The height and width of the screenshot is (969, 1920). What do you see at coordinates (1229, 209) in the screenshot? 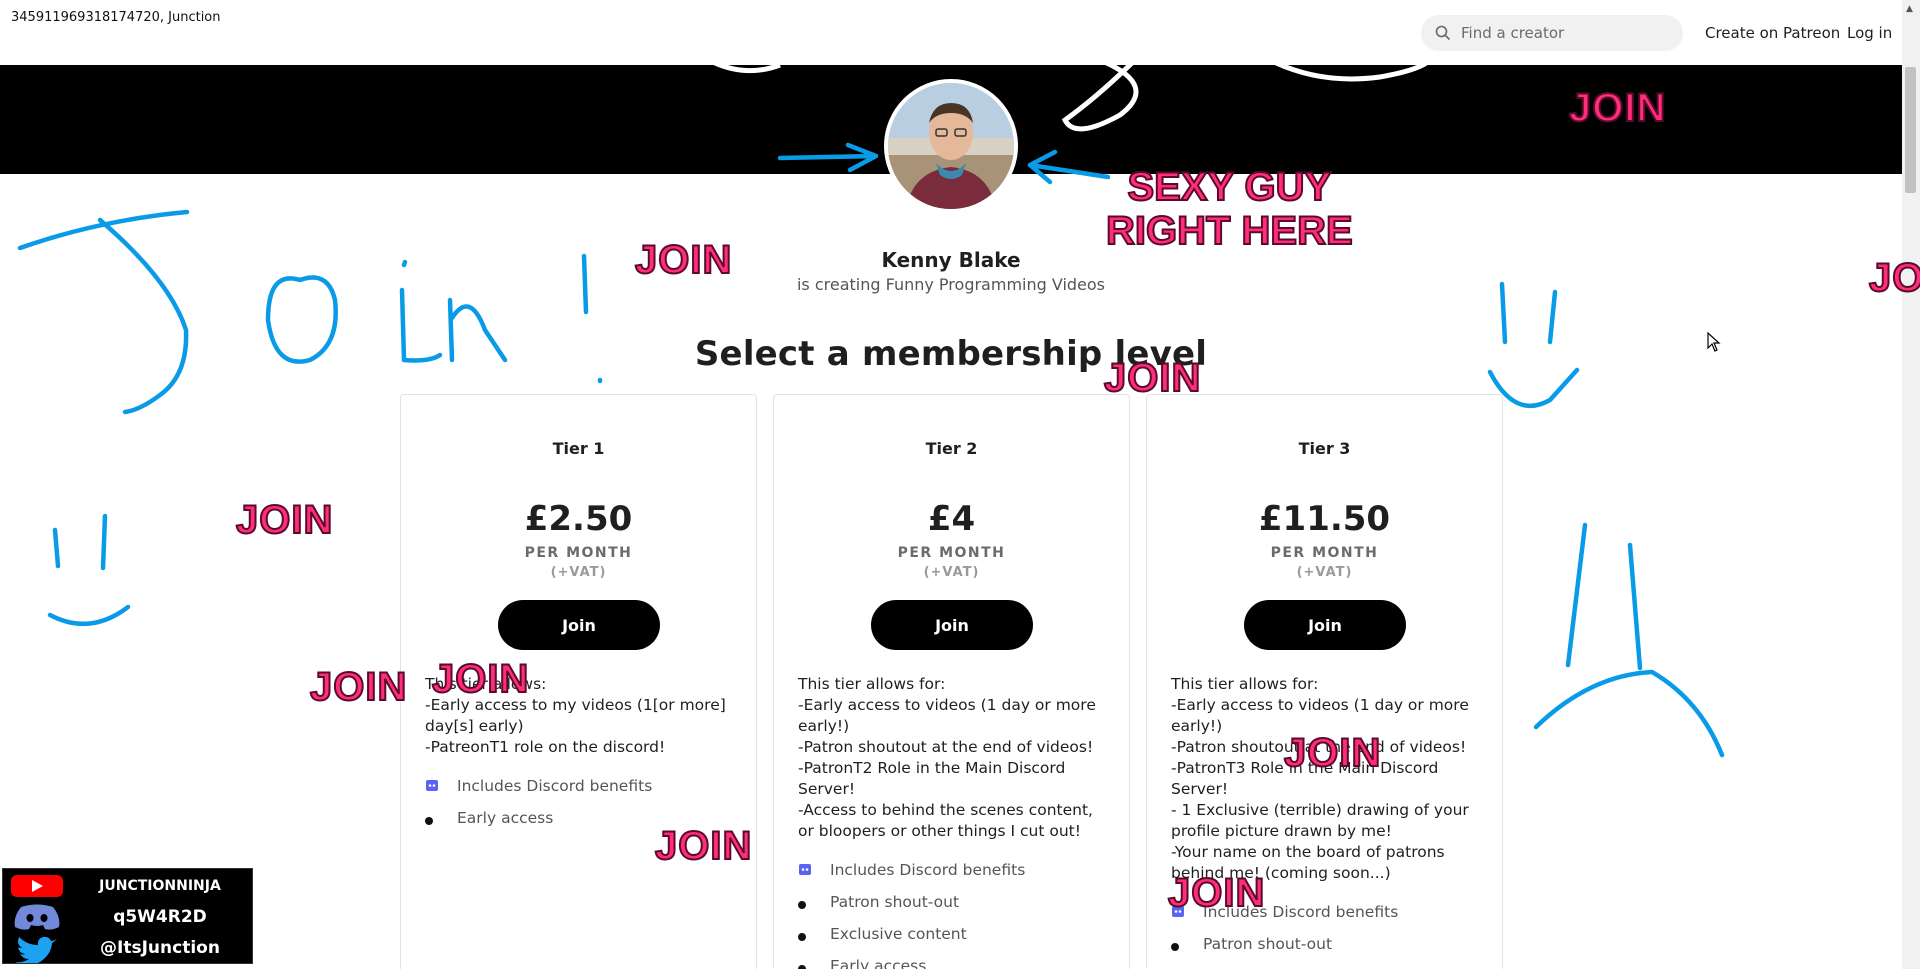
I see `sexy-guy-sticker: SEXY GUY RIGHT HERE` at bounding box center [1229, 209].